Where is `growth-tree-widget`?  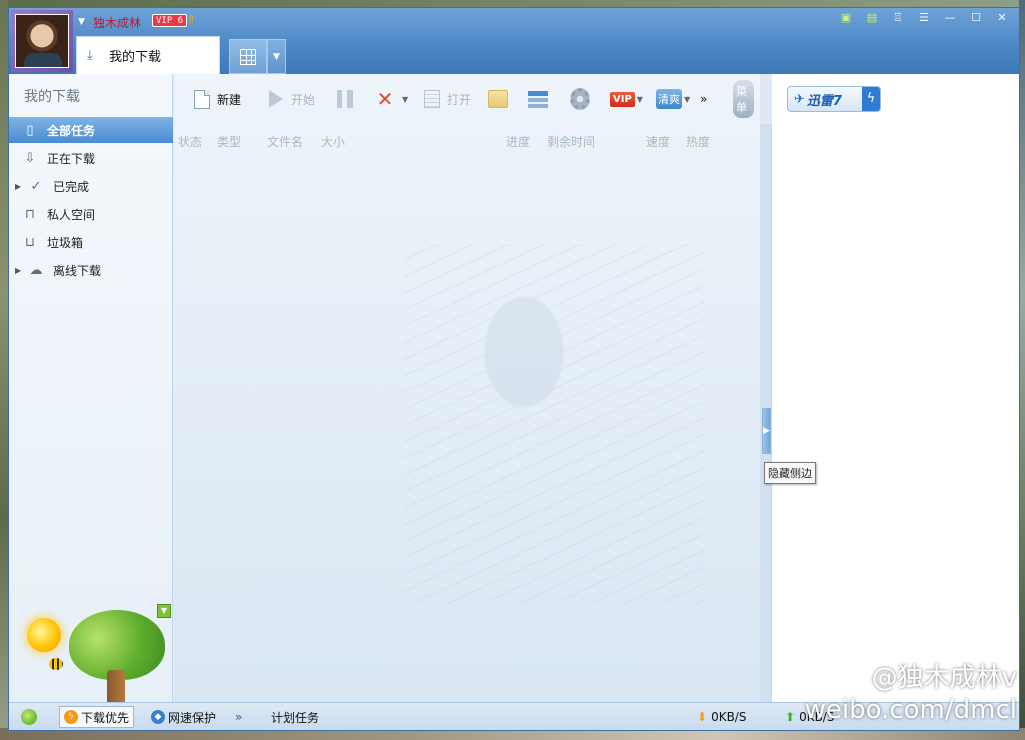
growth-tree-widget is located at coordinates (95, 658).